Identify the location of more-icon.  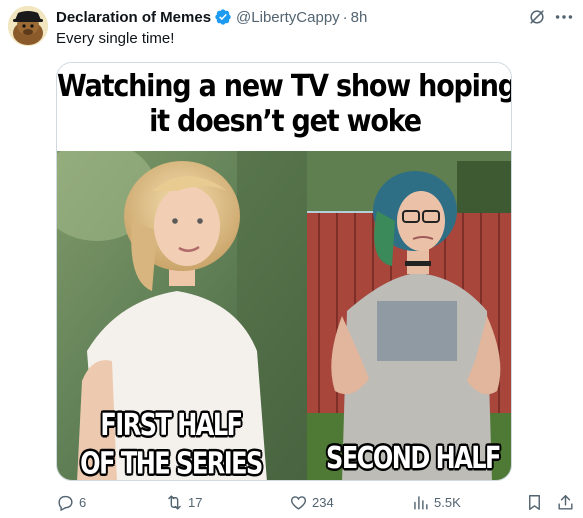
(564, 17).